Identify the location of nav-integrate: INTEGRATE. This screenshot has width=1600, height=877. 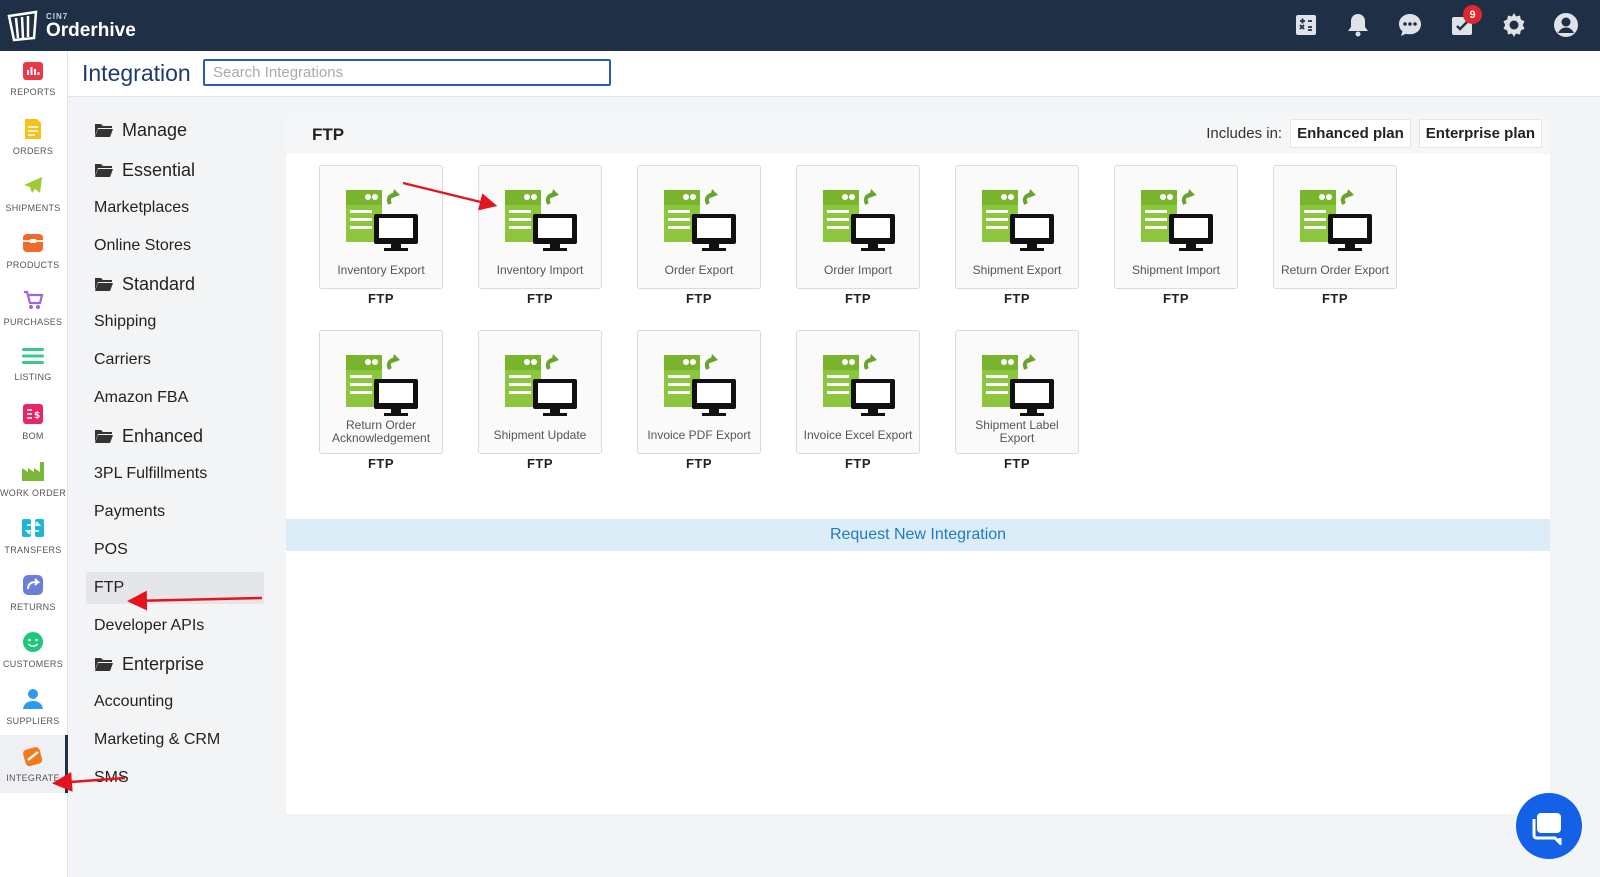
(34, 764).